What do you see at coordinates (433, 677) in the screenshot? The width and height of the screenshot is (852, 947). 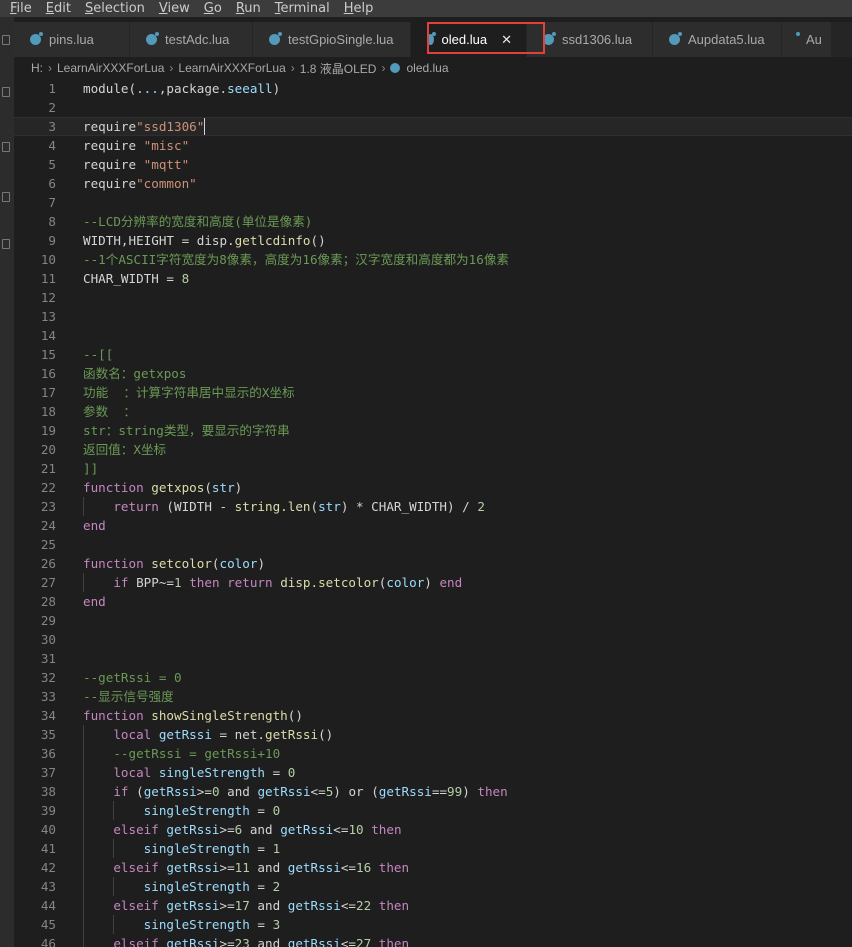 I see `code-line: 32 --getRssi = 0` at bounding box center [433, 677].